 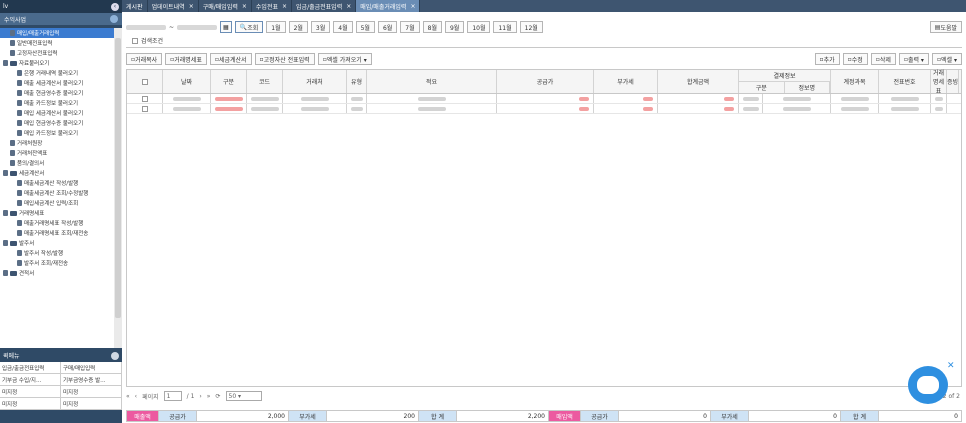 I want to click on action-button: ▫ 추가, so click(x=827, y=59).